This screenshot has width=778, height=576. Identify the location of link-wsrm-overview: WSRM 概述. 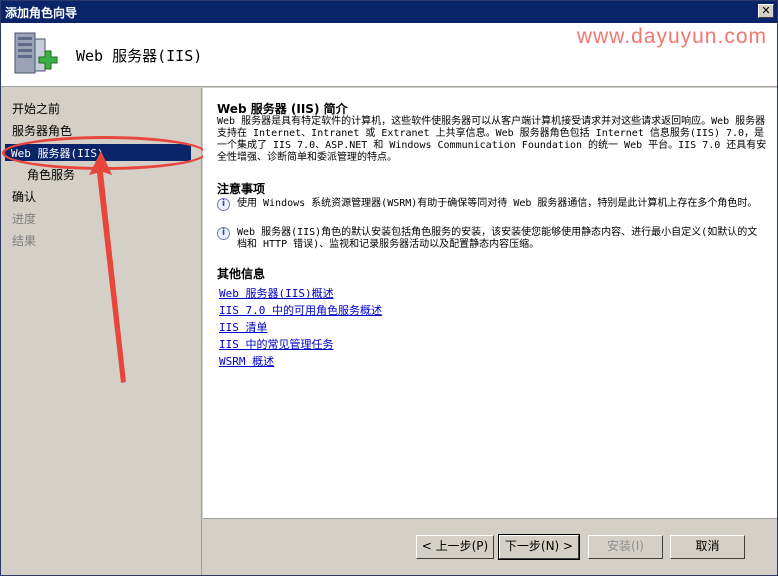
(246, 361).